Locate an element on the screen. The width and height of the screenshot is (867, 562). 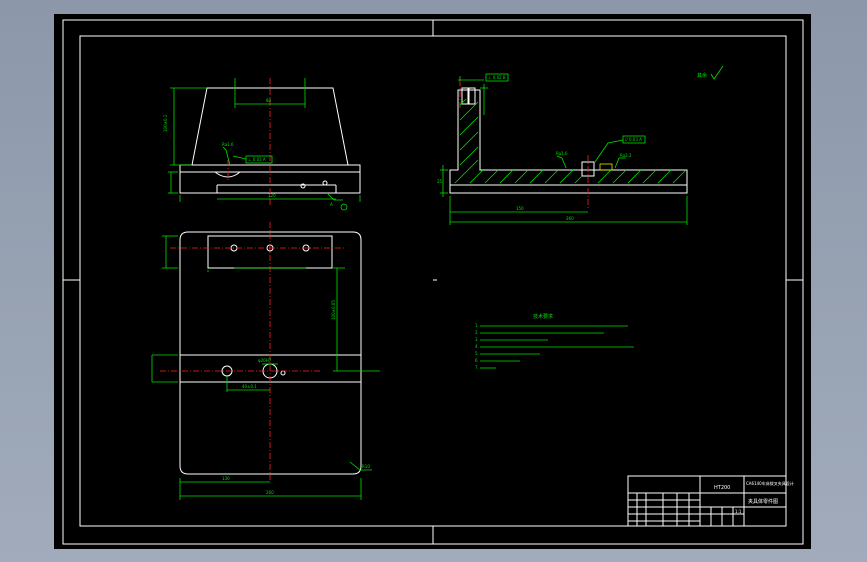
svg-text: Ra3.2 is located at coordinates (626, 155).